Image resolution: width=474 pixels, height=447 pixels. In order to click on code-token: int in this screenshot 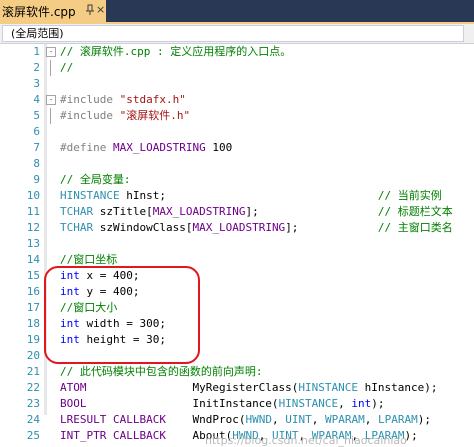, I will do `click(361, 403)`.